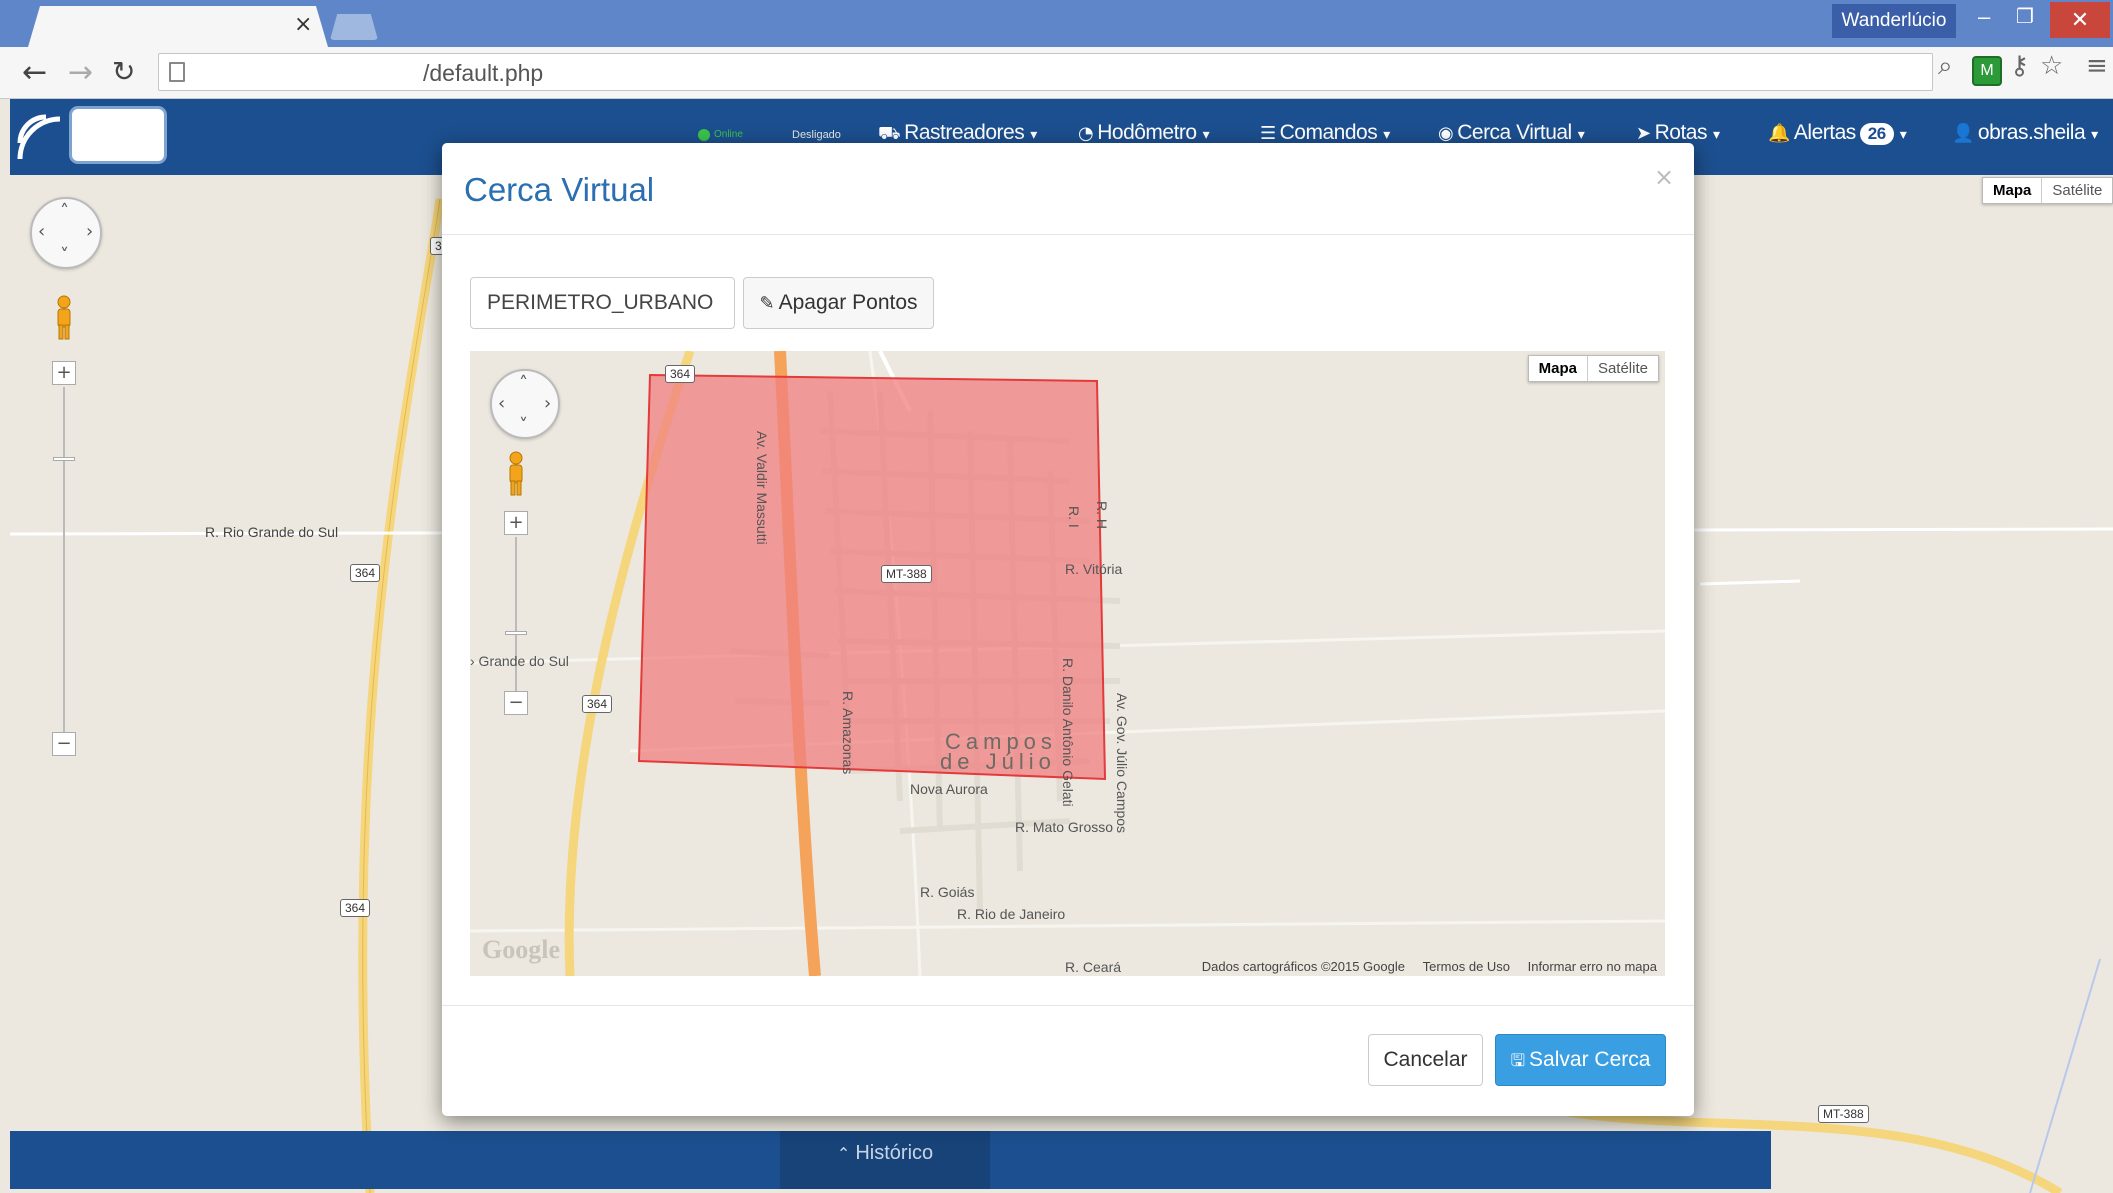  What do you see at coordinates (602, 303) in the screenshot?
I see `fence-name-input` at bounding box center [602, 303].